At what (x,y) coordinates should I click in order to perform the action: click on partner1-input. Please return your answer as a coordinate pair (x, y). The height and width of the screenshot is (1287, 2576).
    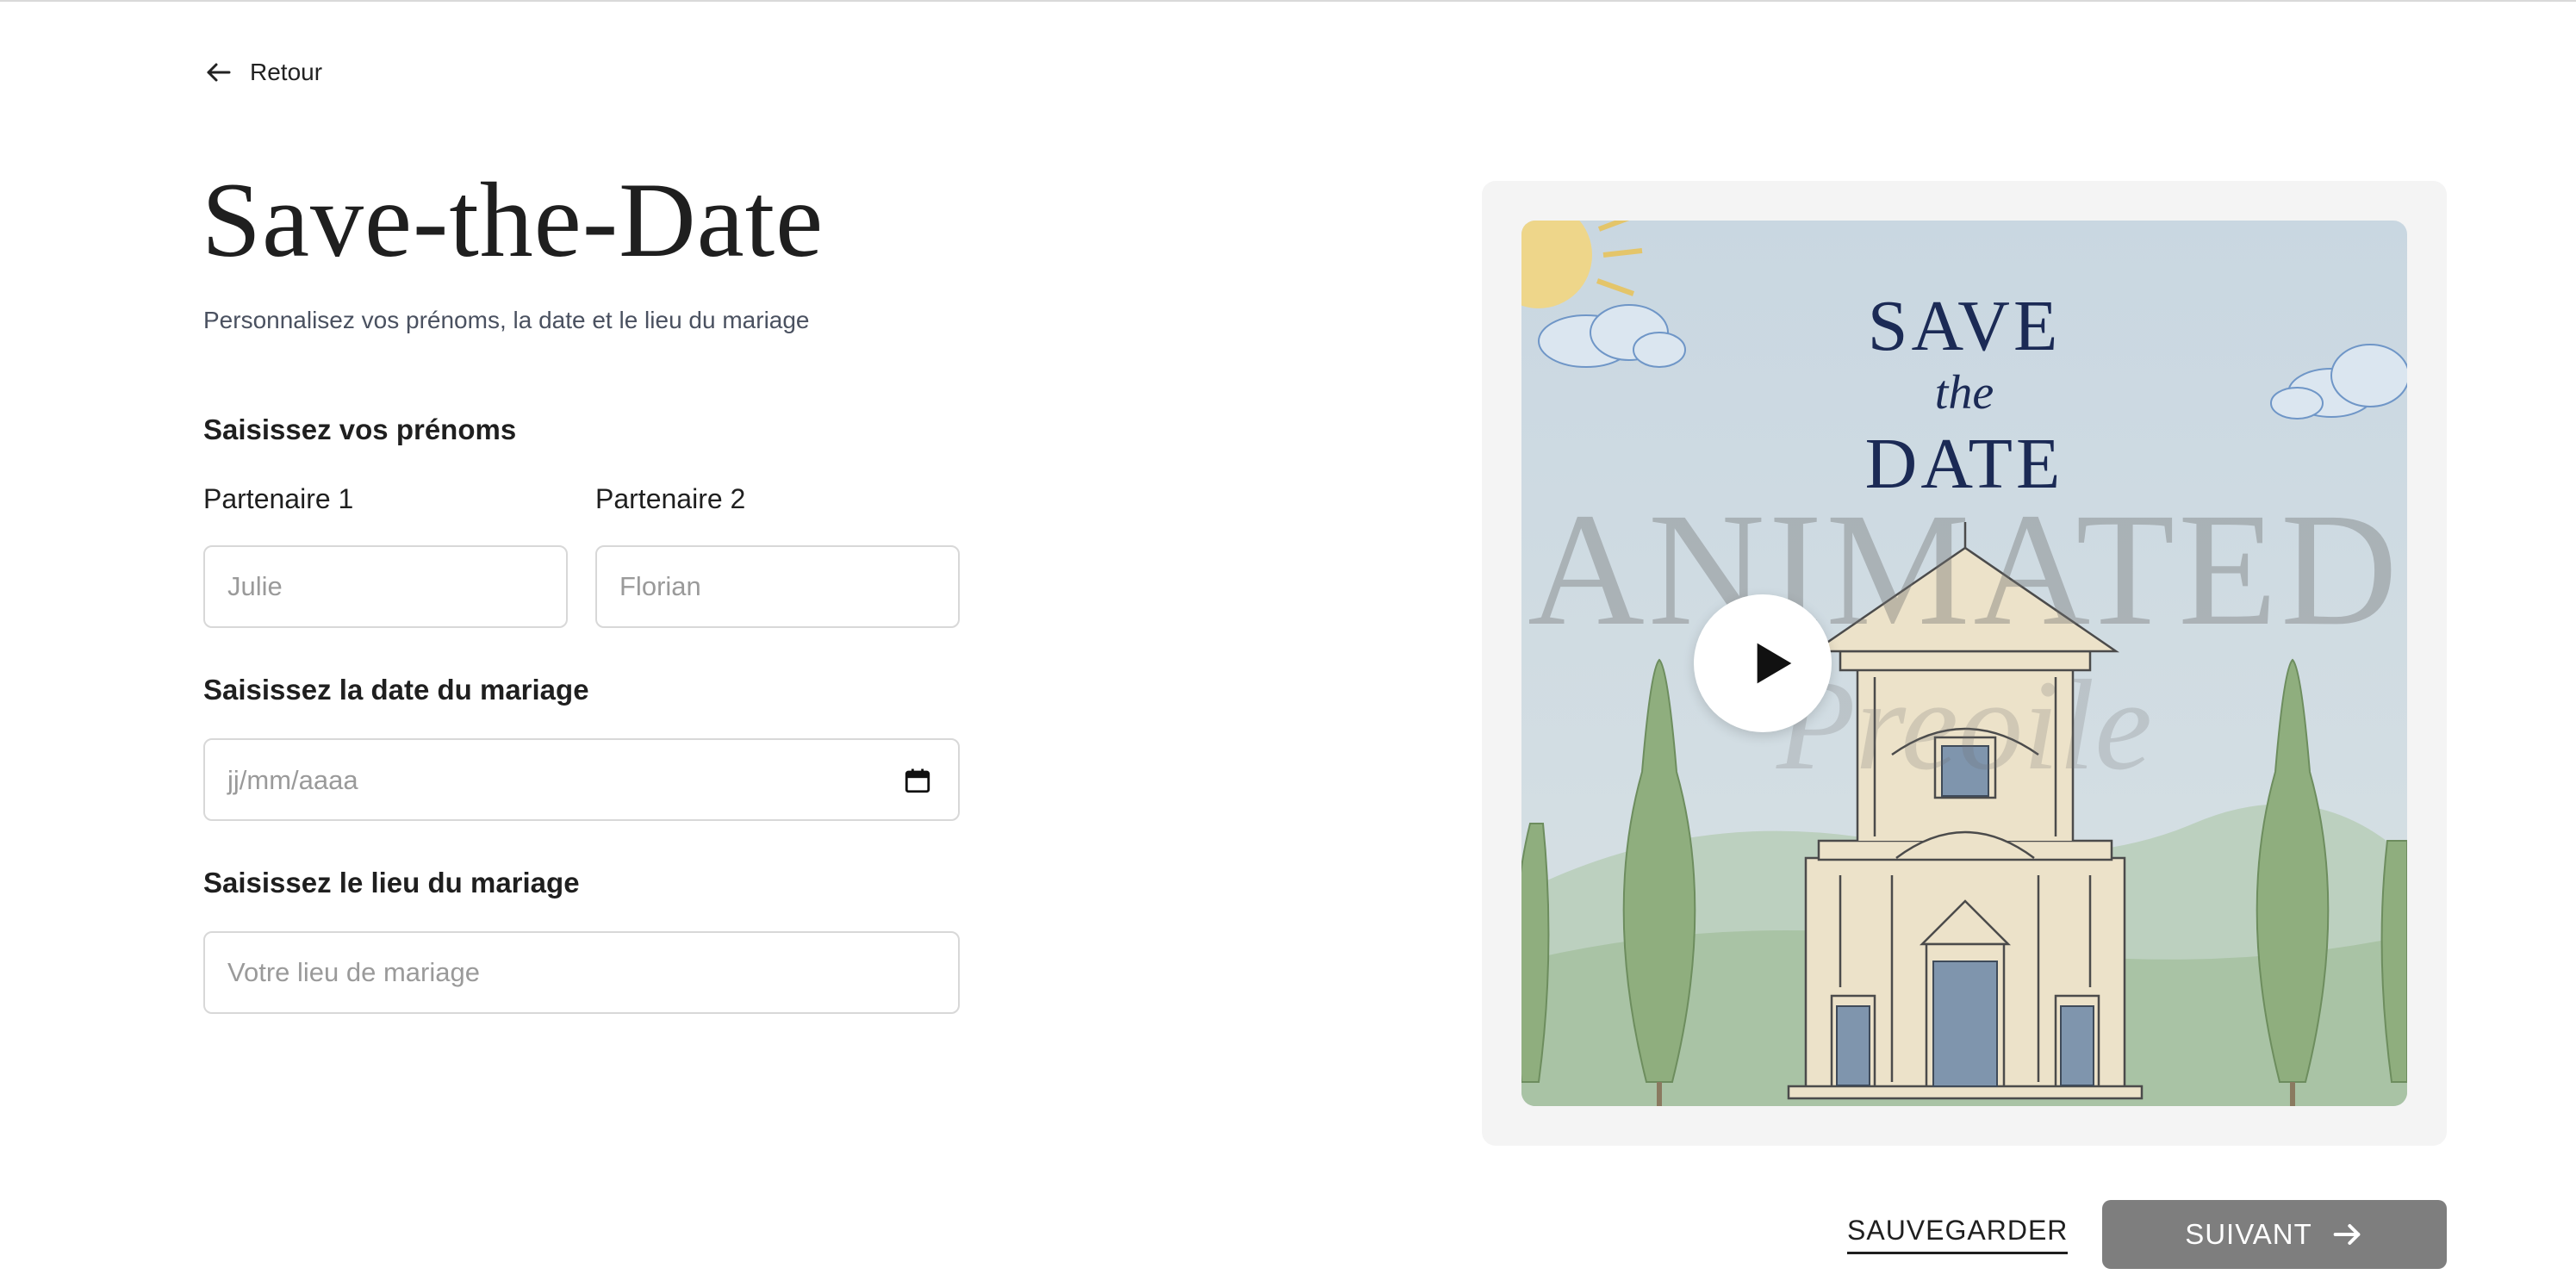
    Looking at the image, I should click on (386, 586).